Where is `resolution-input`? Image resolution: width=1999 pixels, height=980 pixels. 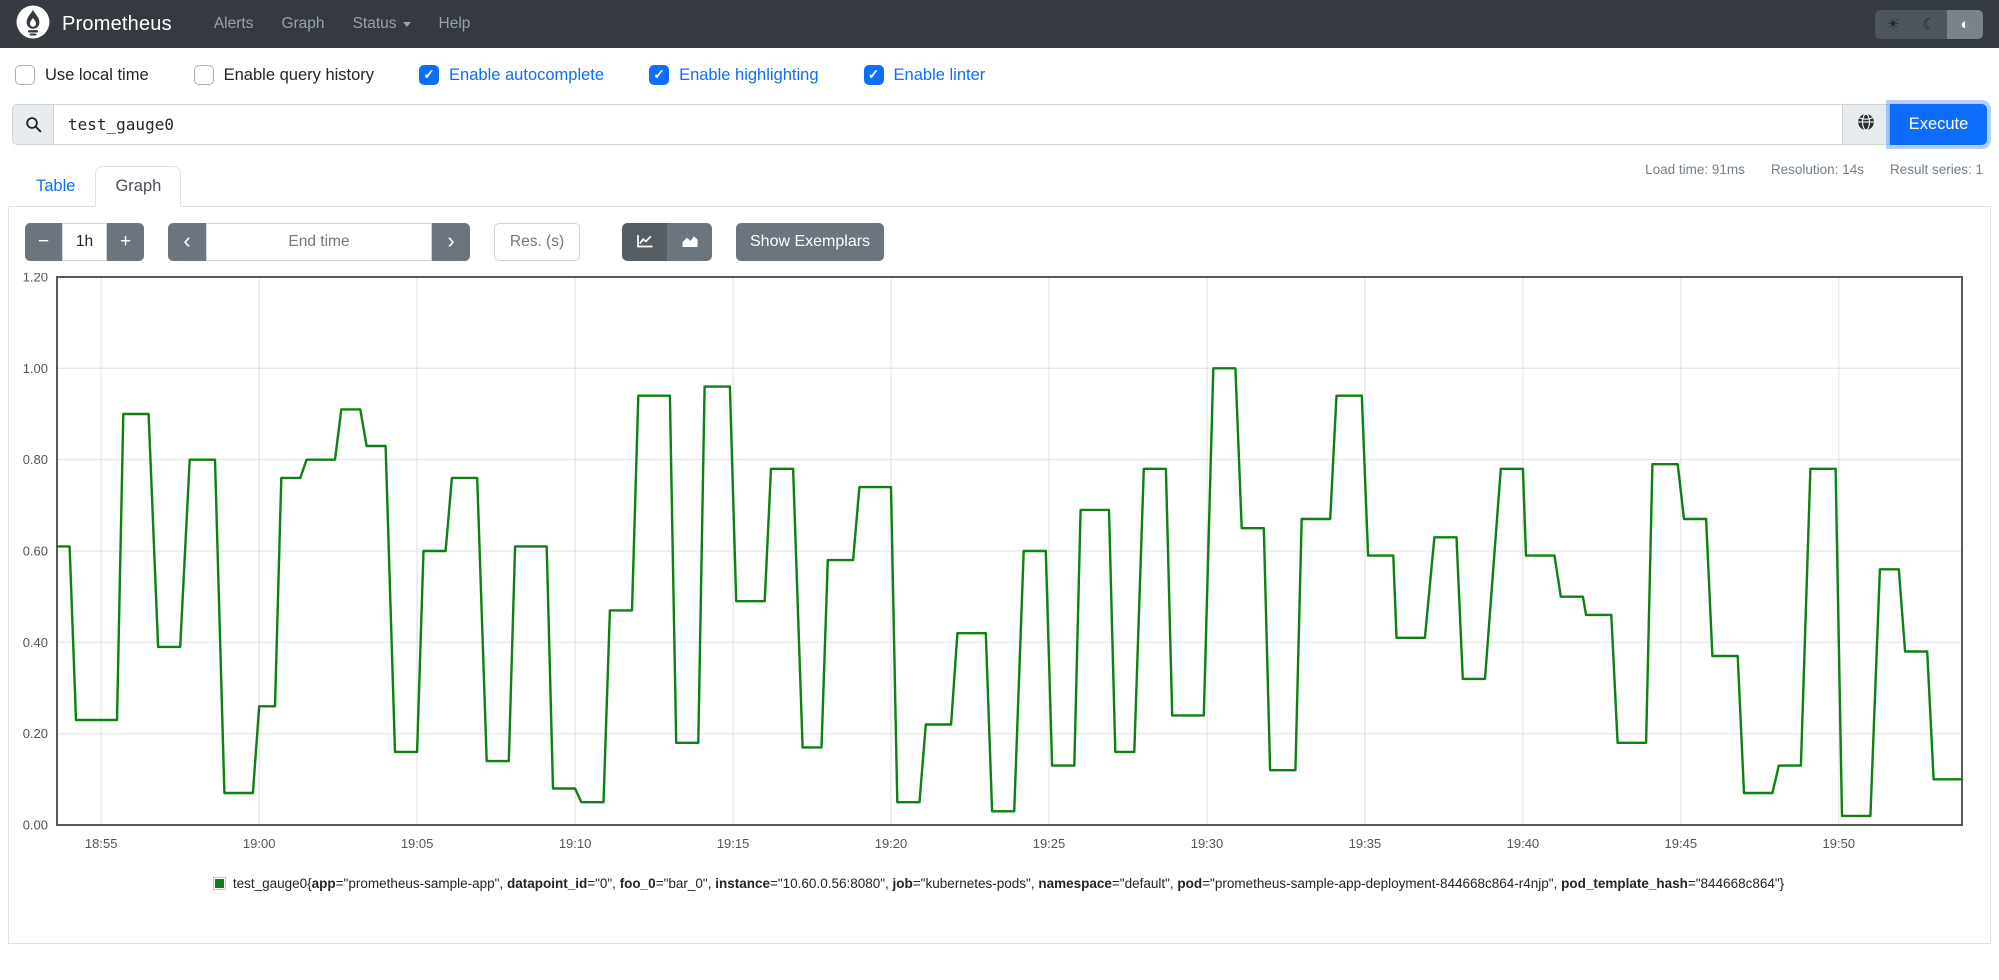
resolution-input is located at coordinates (537, 242).